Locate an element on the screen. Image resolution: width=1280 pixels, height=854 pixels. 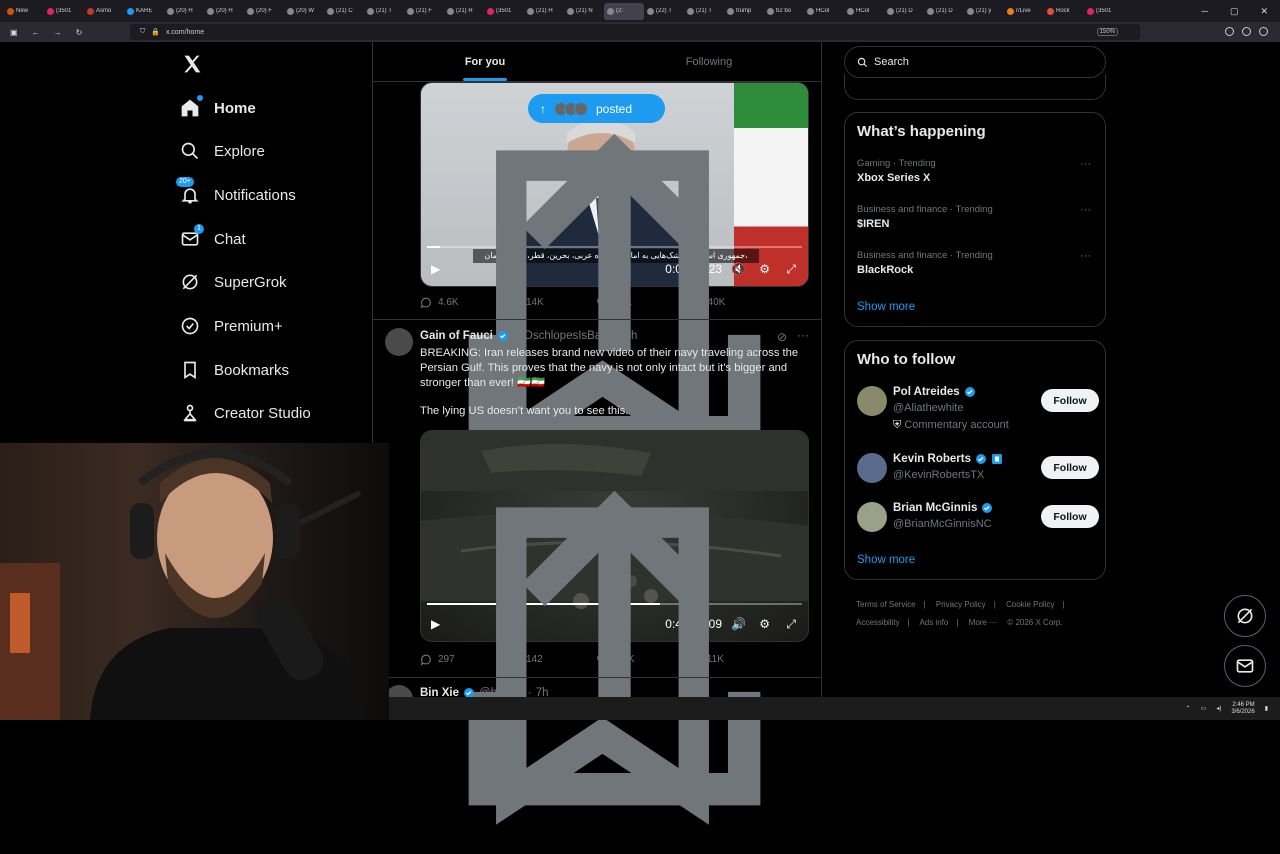
forward-icon: → is located at coordinates (58, 32).